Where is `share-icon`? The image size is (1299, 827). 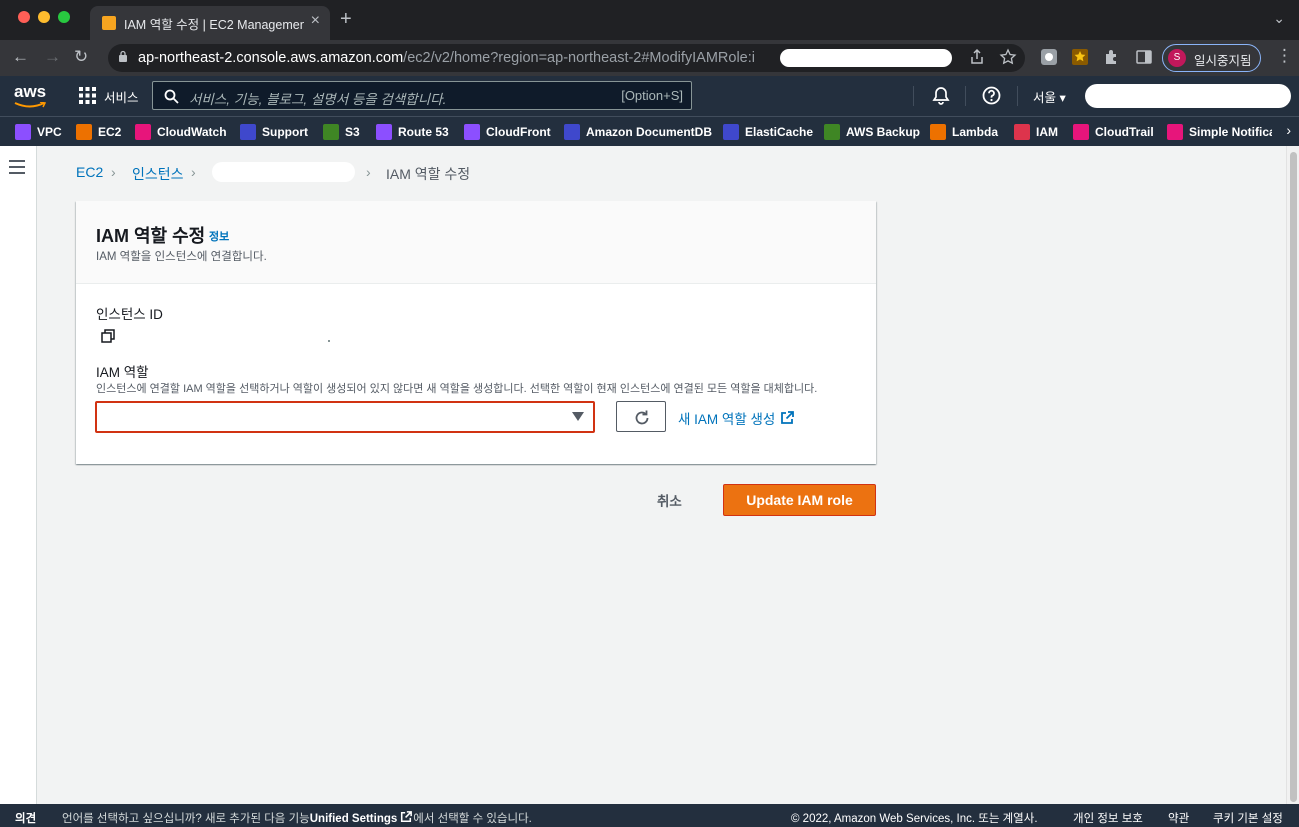 share-icon is located at coordinates (977, 57).